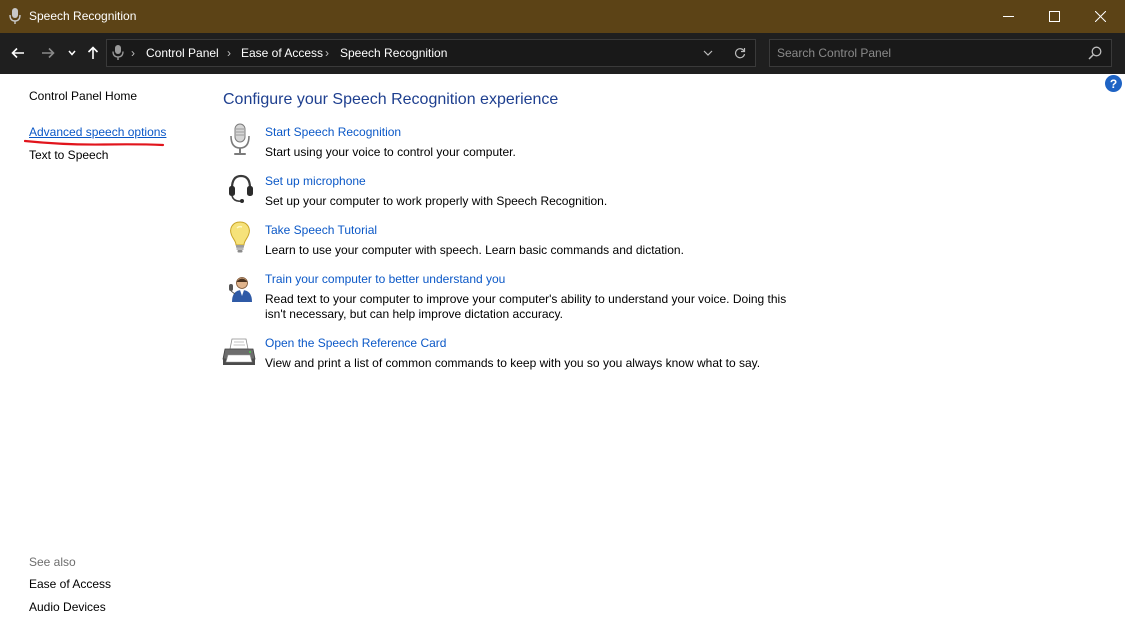  I want to click on close-button, so click(1100, 16).